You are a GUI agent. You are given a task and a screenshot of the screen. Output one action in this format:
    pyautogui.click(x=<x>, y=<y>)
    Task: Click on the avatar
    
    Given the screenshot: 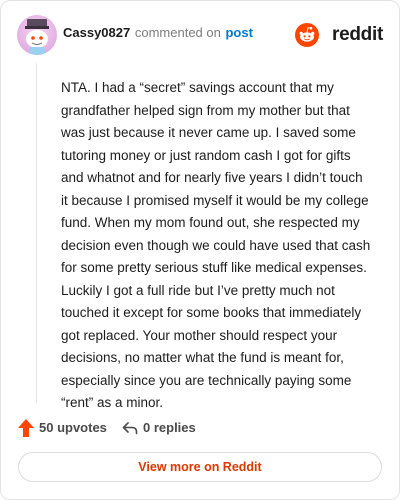 What is the action you would take?
    pyautogui.click(x=37, y=35)
    